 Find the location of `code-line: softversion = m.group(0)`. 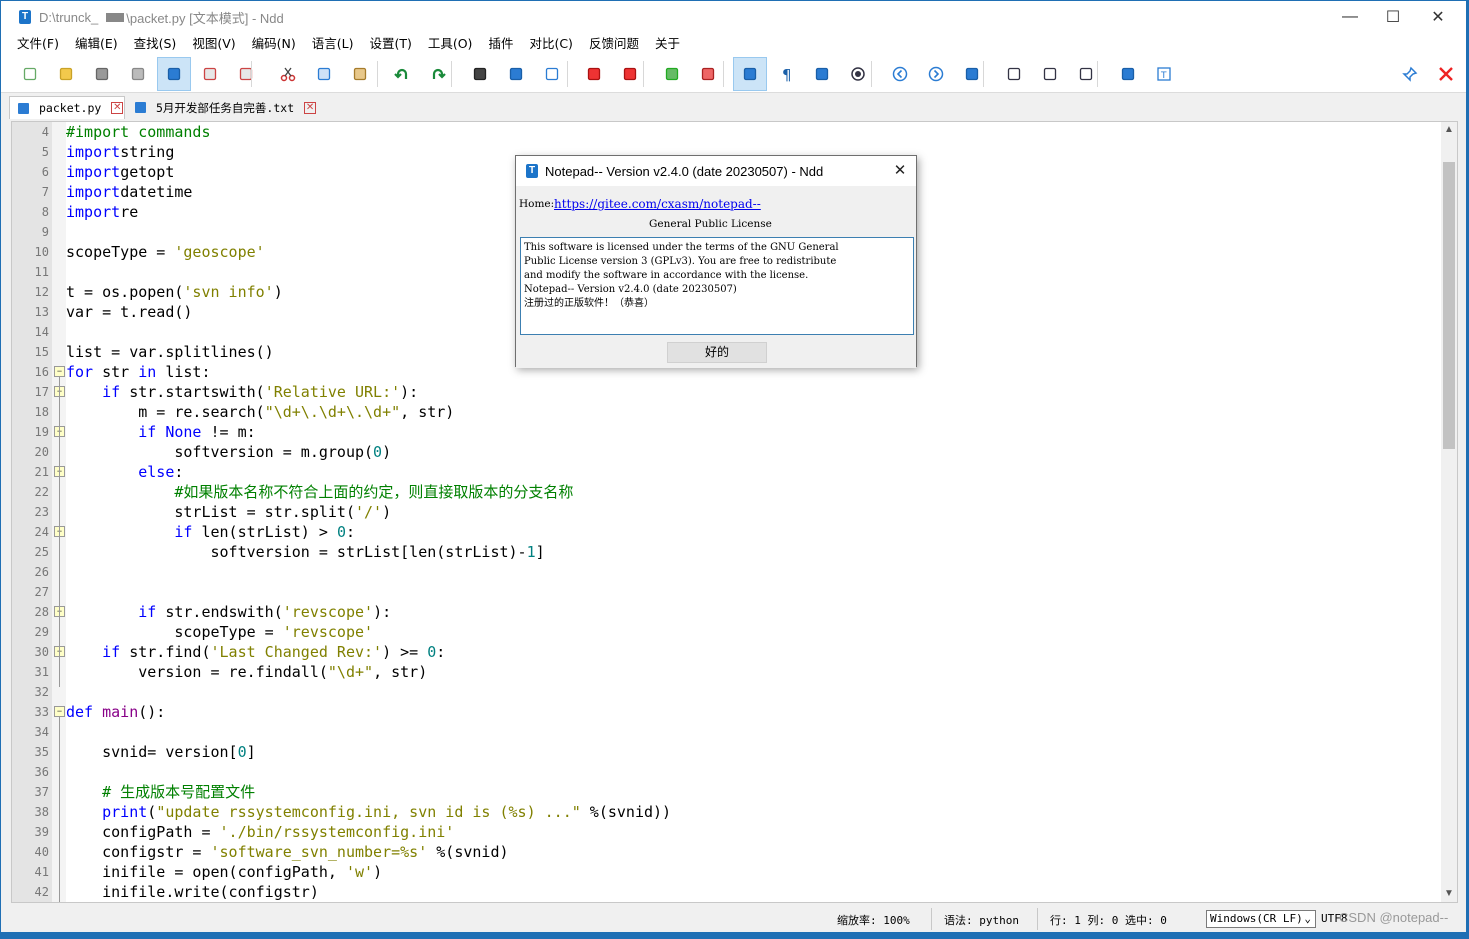

code-line: softversion = m.group(0) is located at coordinates (228, 452).